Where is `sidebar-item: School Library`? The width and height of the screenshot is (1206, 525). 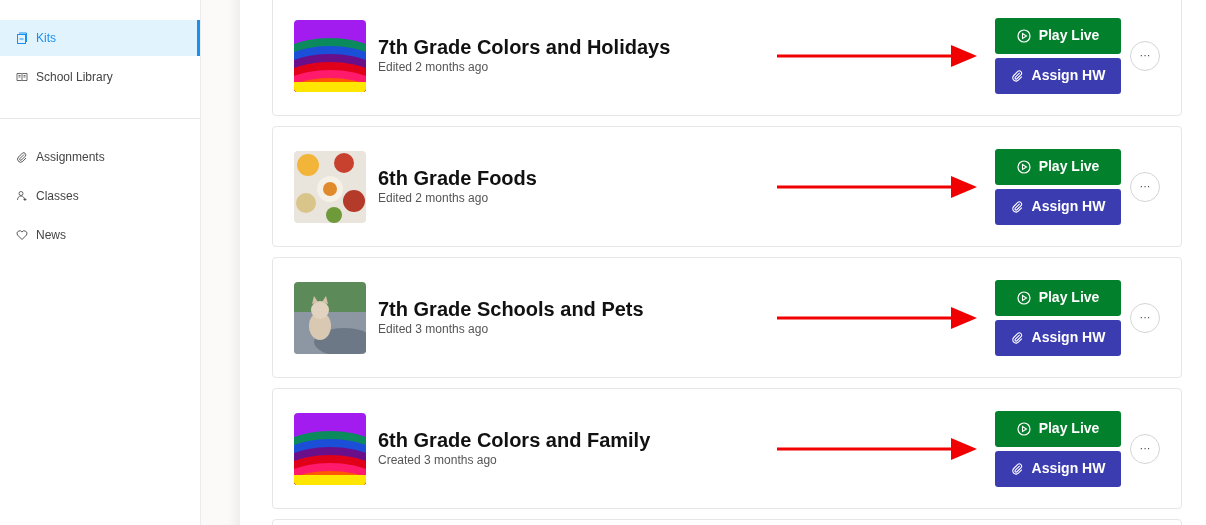
sidebar-item: School Library is located at coordinates (100, 77).